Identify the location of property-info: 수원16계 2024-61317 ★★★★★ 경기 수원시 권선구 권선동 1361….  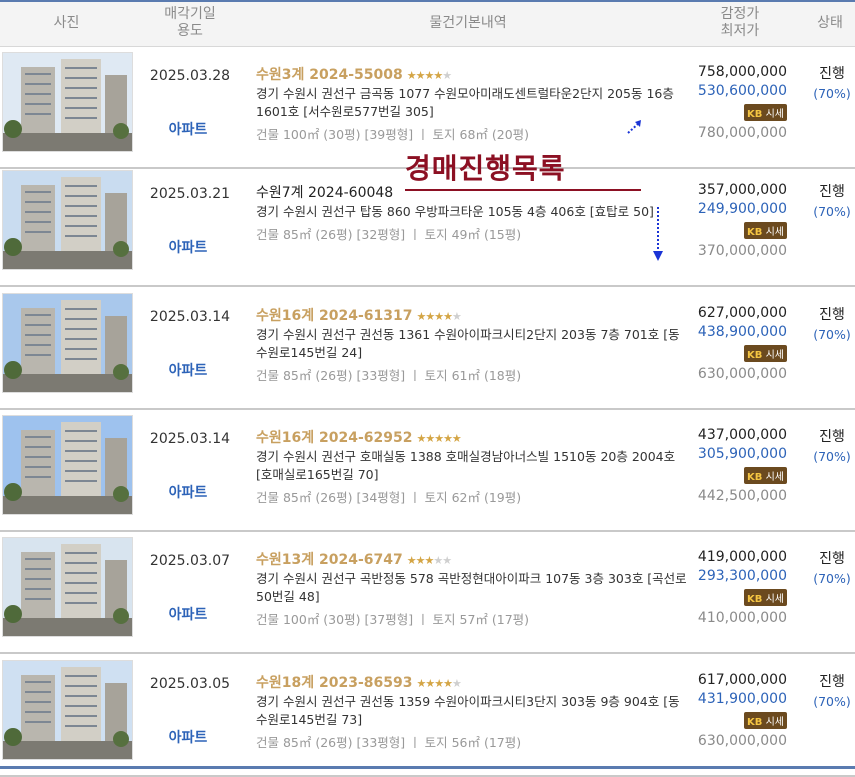
(472, 346).